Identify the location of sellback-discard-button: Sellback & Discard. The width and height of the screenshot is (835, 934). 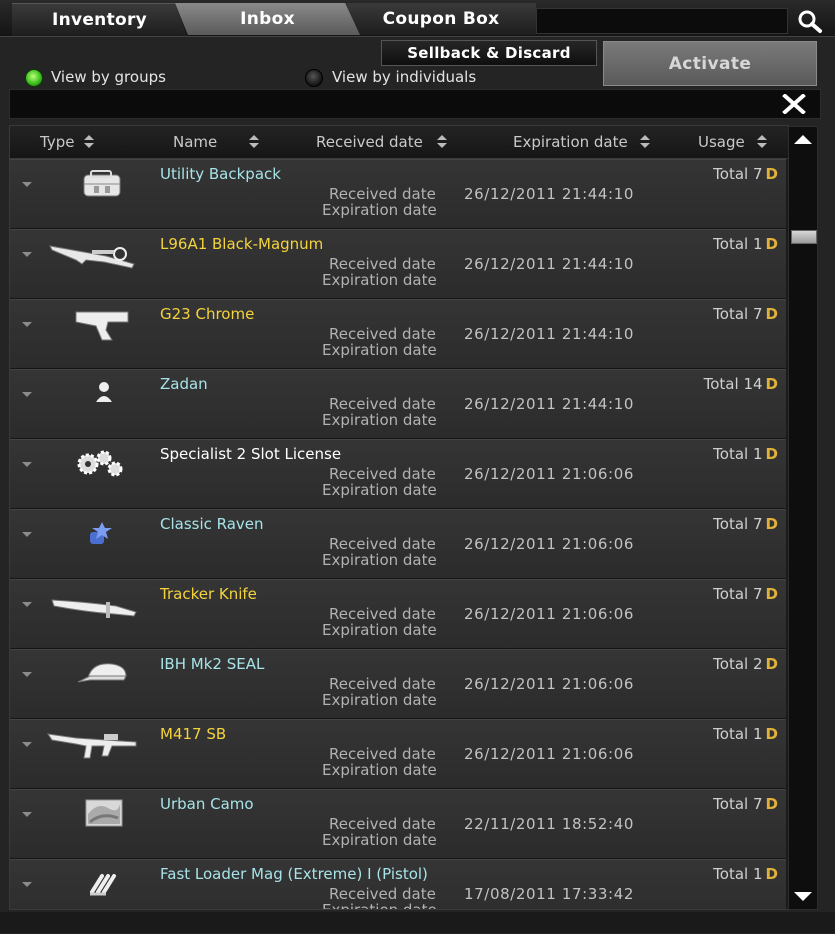
(489, 53).